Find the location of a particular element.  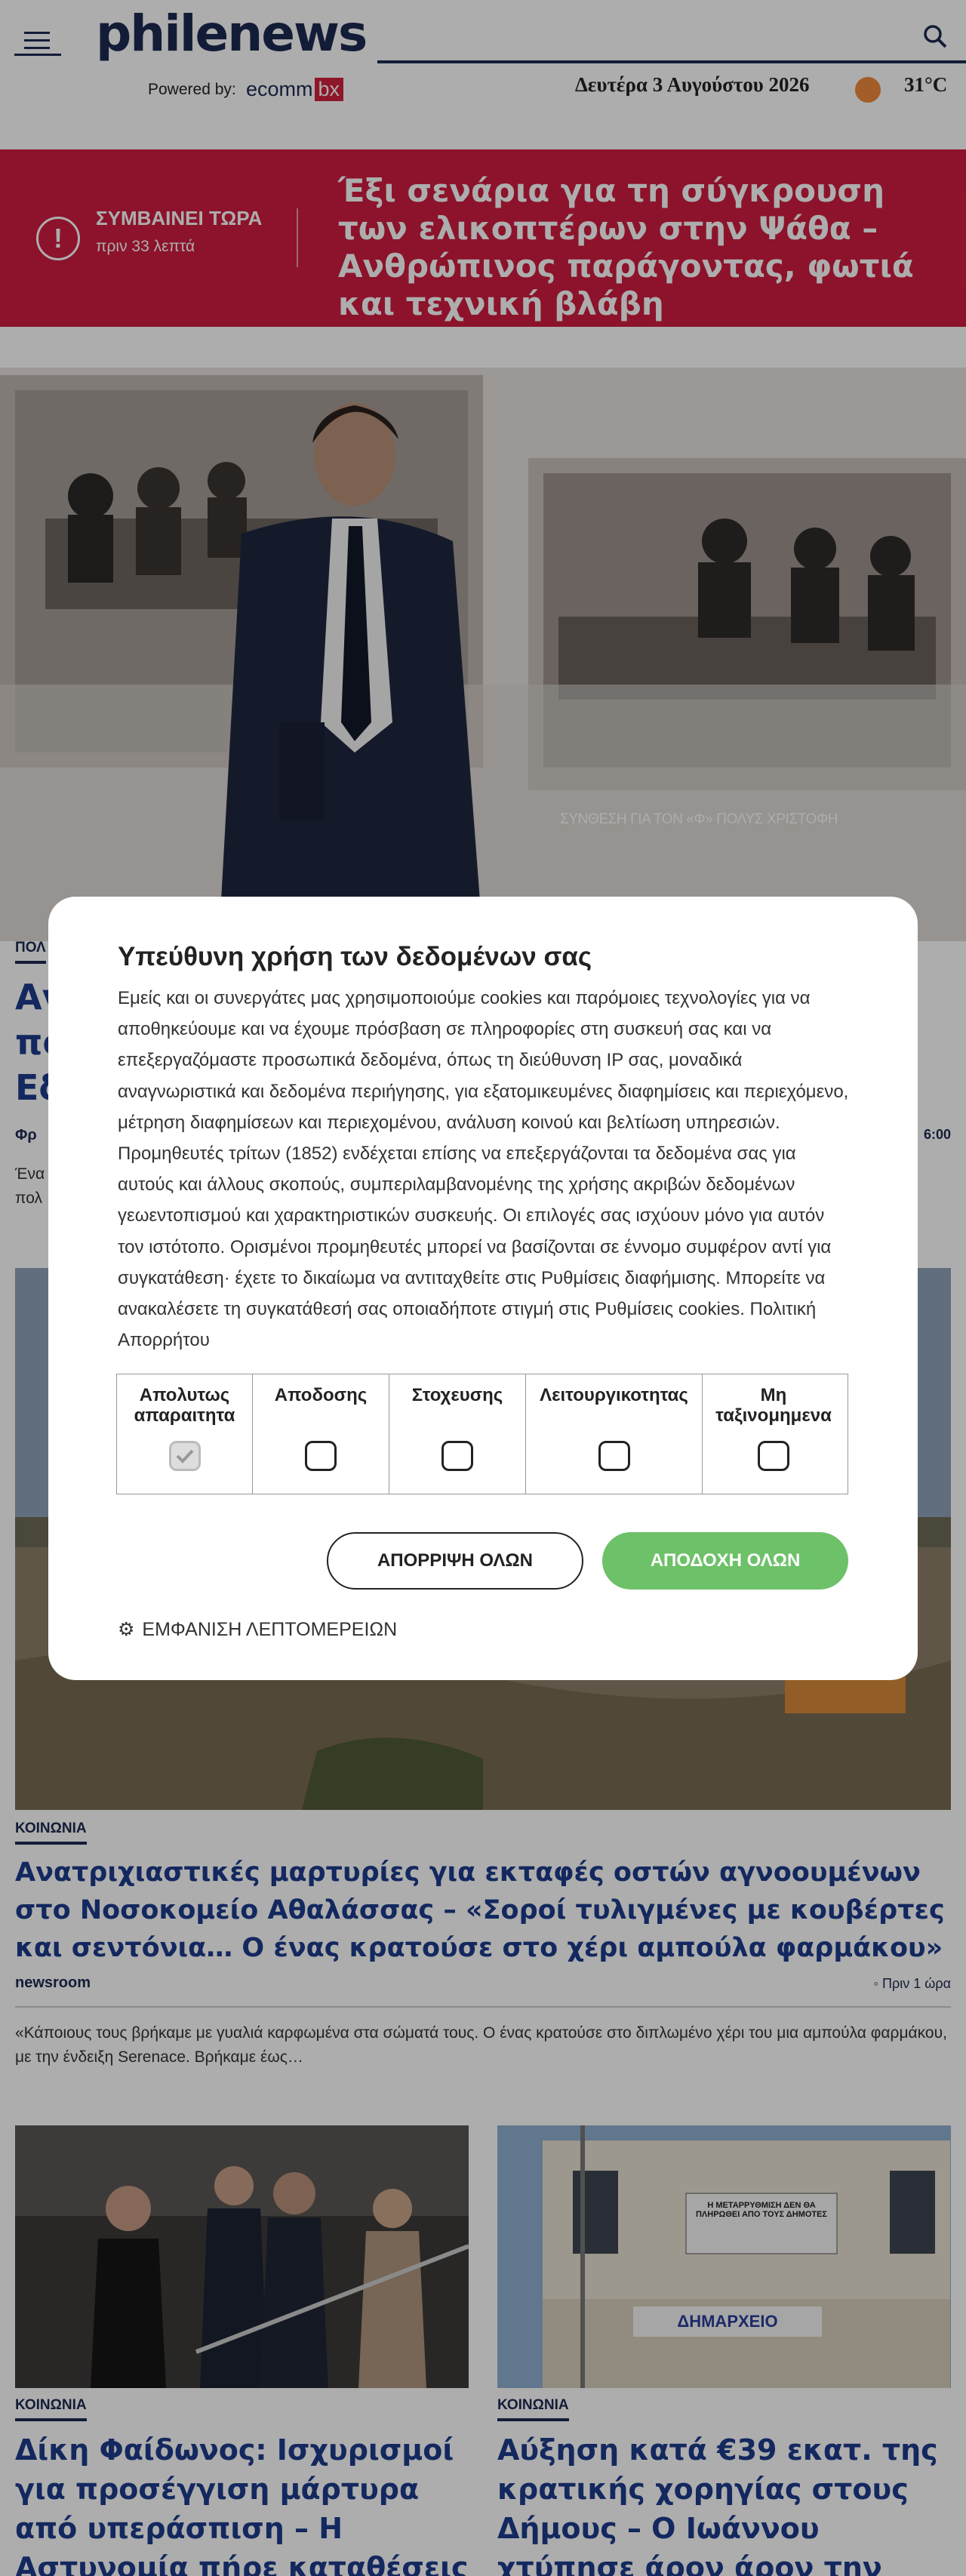

checkbox-targeting is located at coordinates (457, 1456).